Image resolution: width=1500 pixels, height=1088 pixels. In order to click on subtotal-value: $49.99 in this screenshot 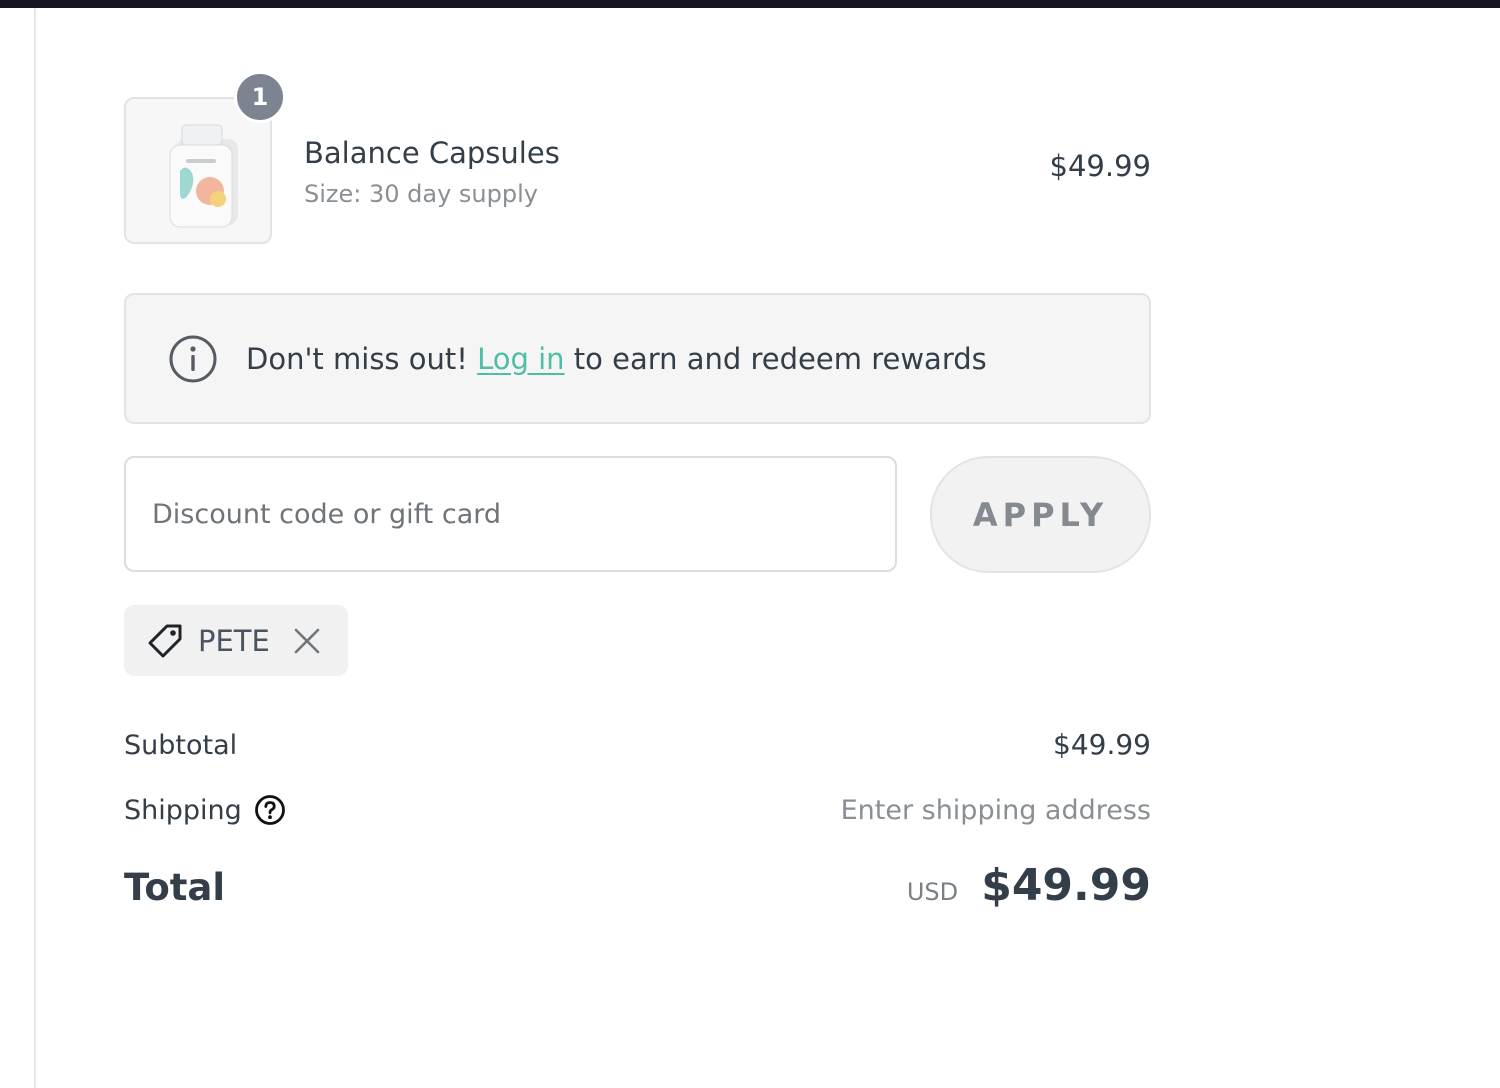, I will do `click(1102, 744)`.